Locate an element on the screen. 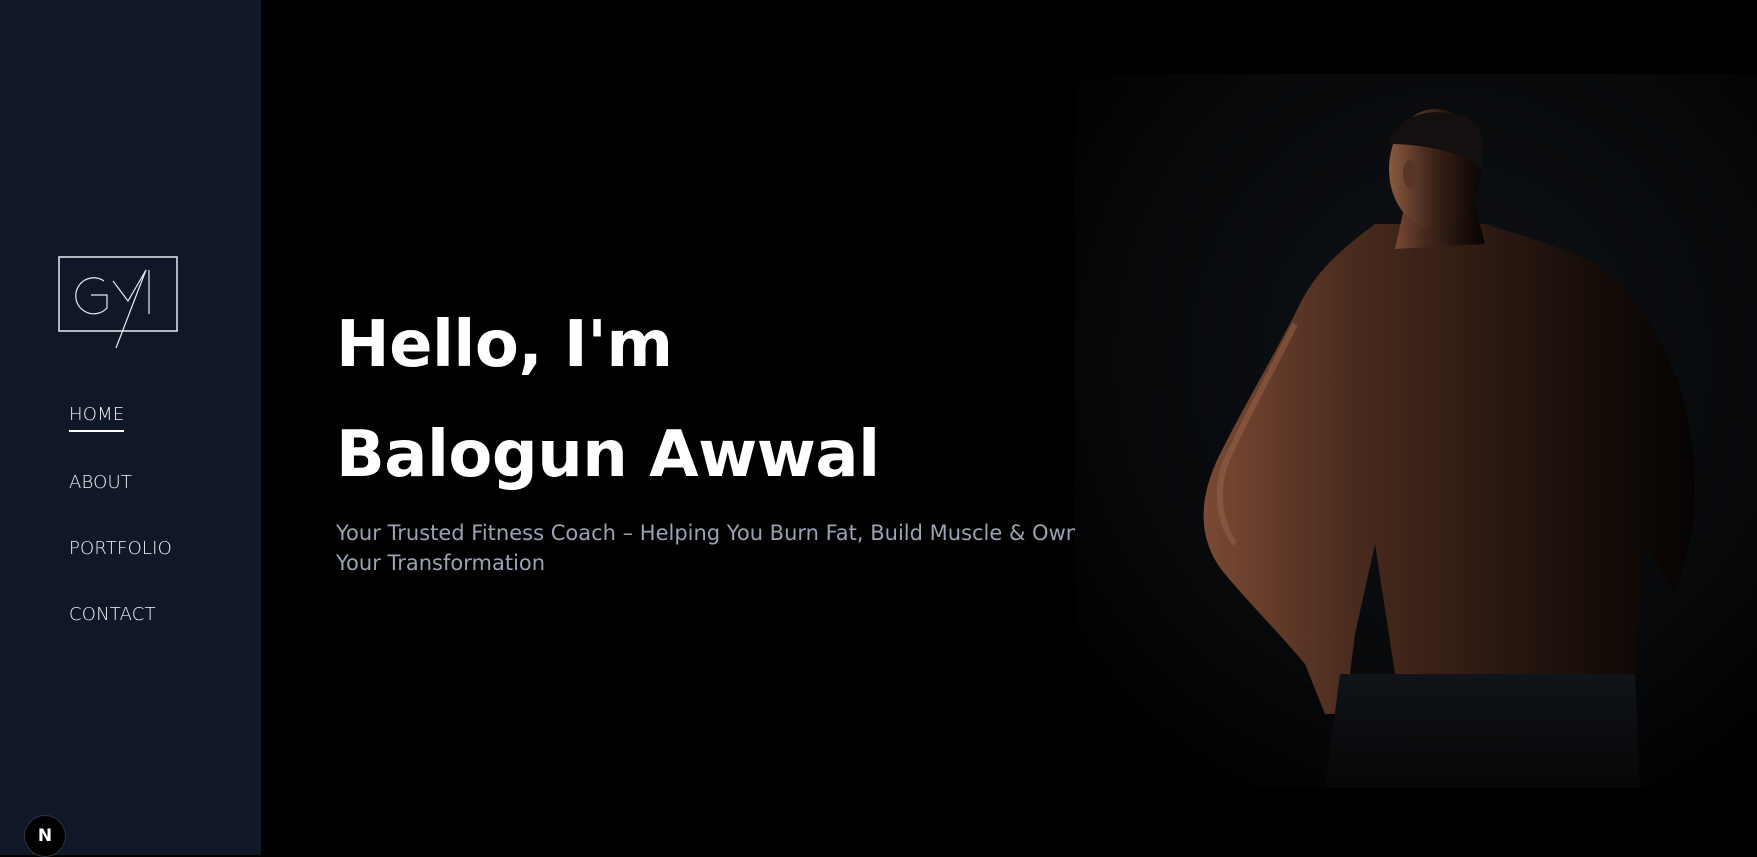 This screenshot has height=857, width=1757. sidebar: HOME ABOUT PORTFOLIO CONTACT N is located at coordinates (130, 428).